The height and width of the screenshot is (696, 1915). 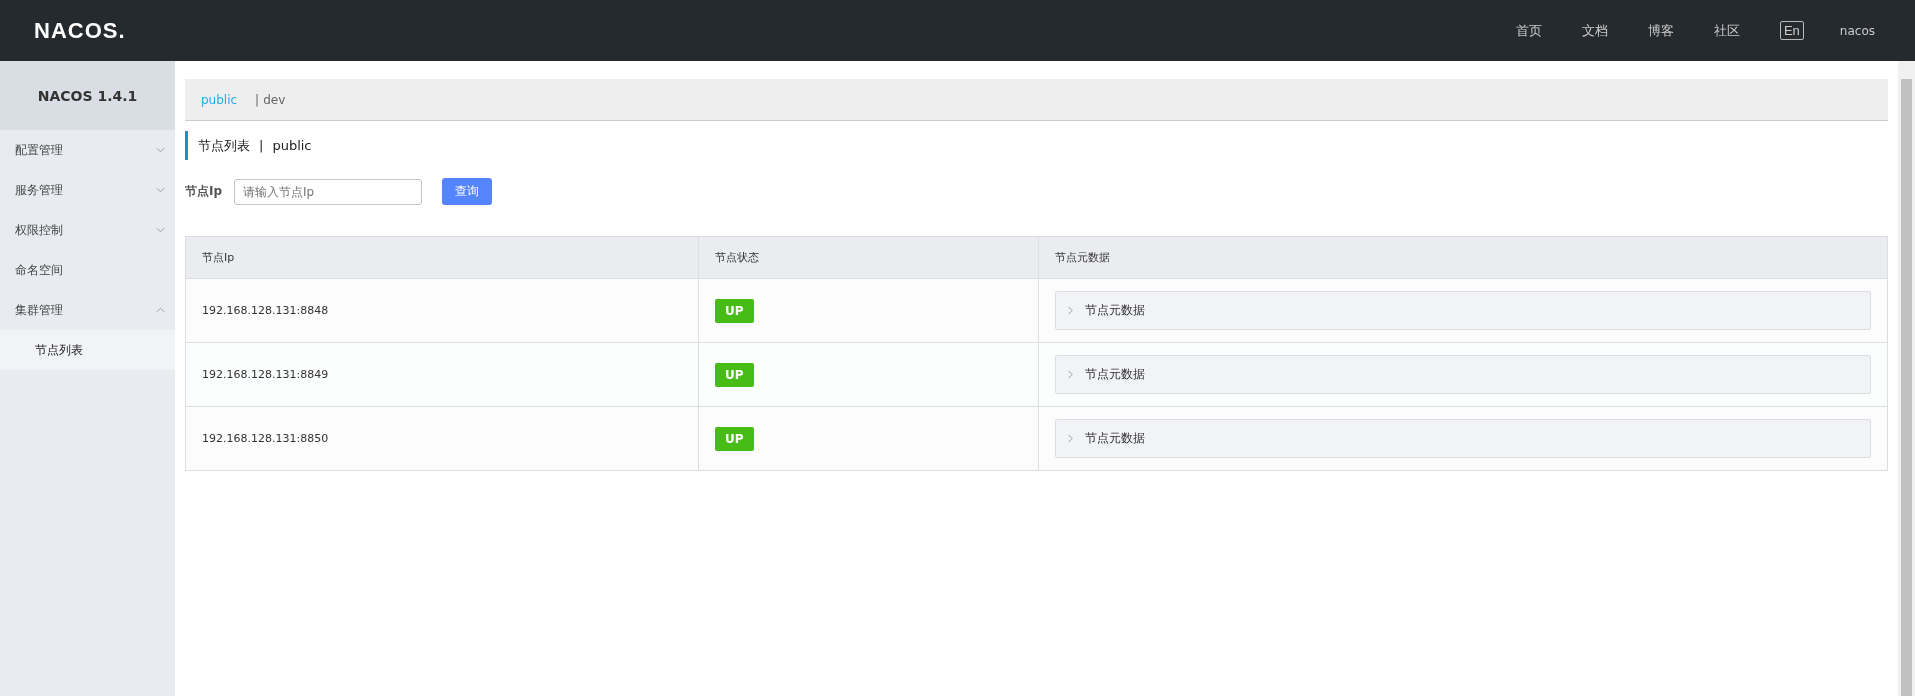 I want to click on menu-item: 权限控制, so click(x=87, y=230).